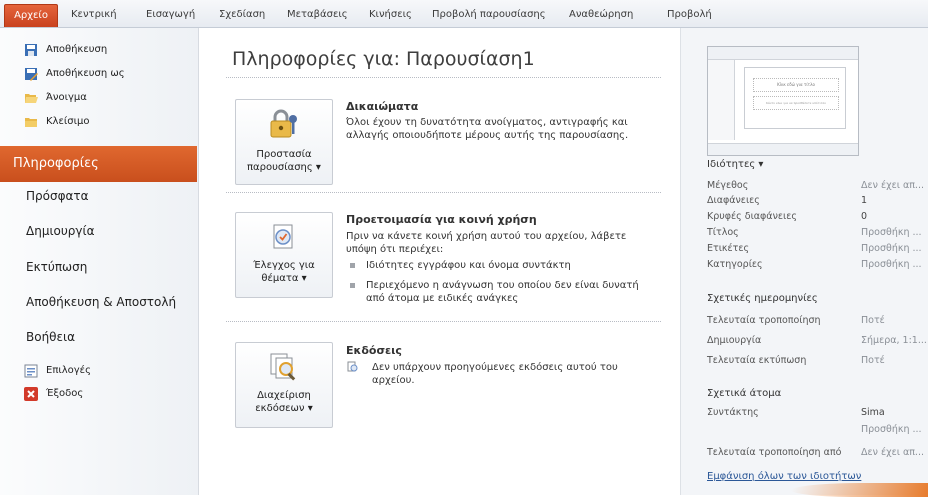 The width and height of the screenshot is (928, 497). What do you see at coordinates (77, 49) in the screenshot?
I see `save-label: Αποθήκευση` at bounding box center [77, 49].